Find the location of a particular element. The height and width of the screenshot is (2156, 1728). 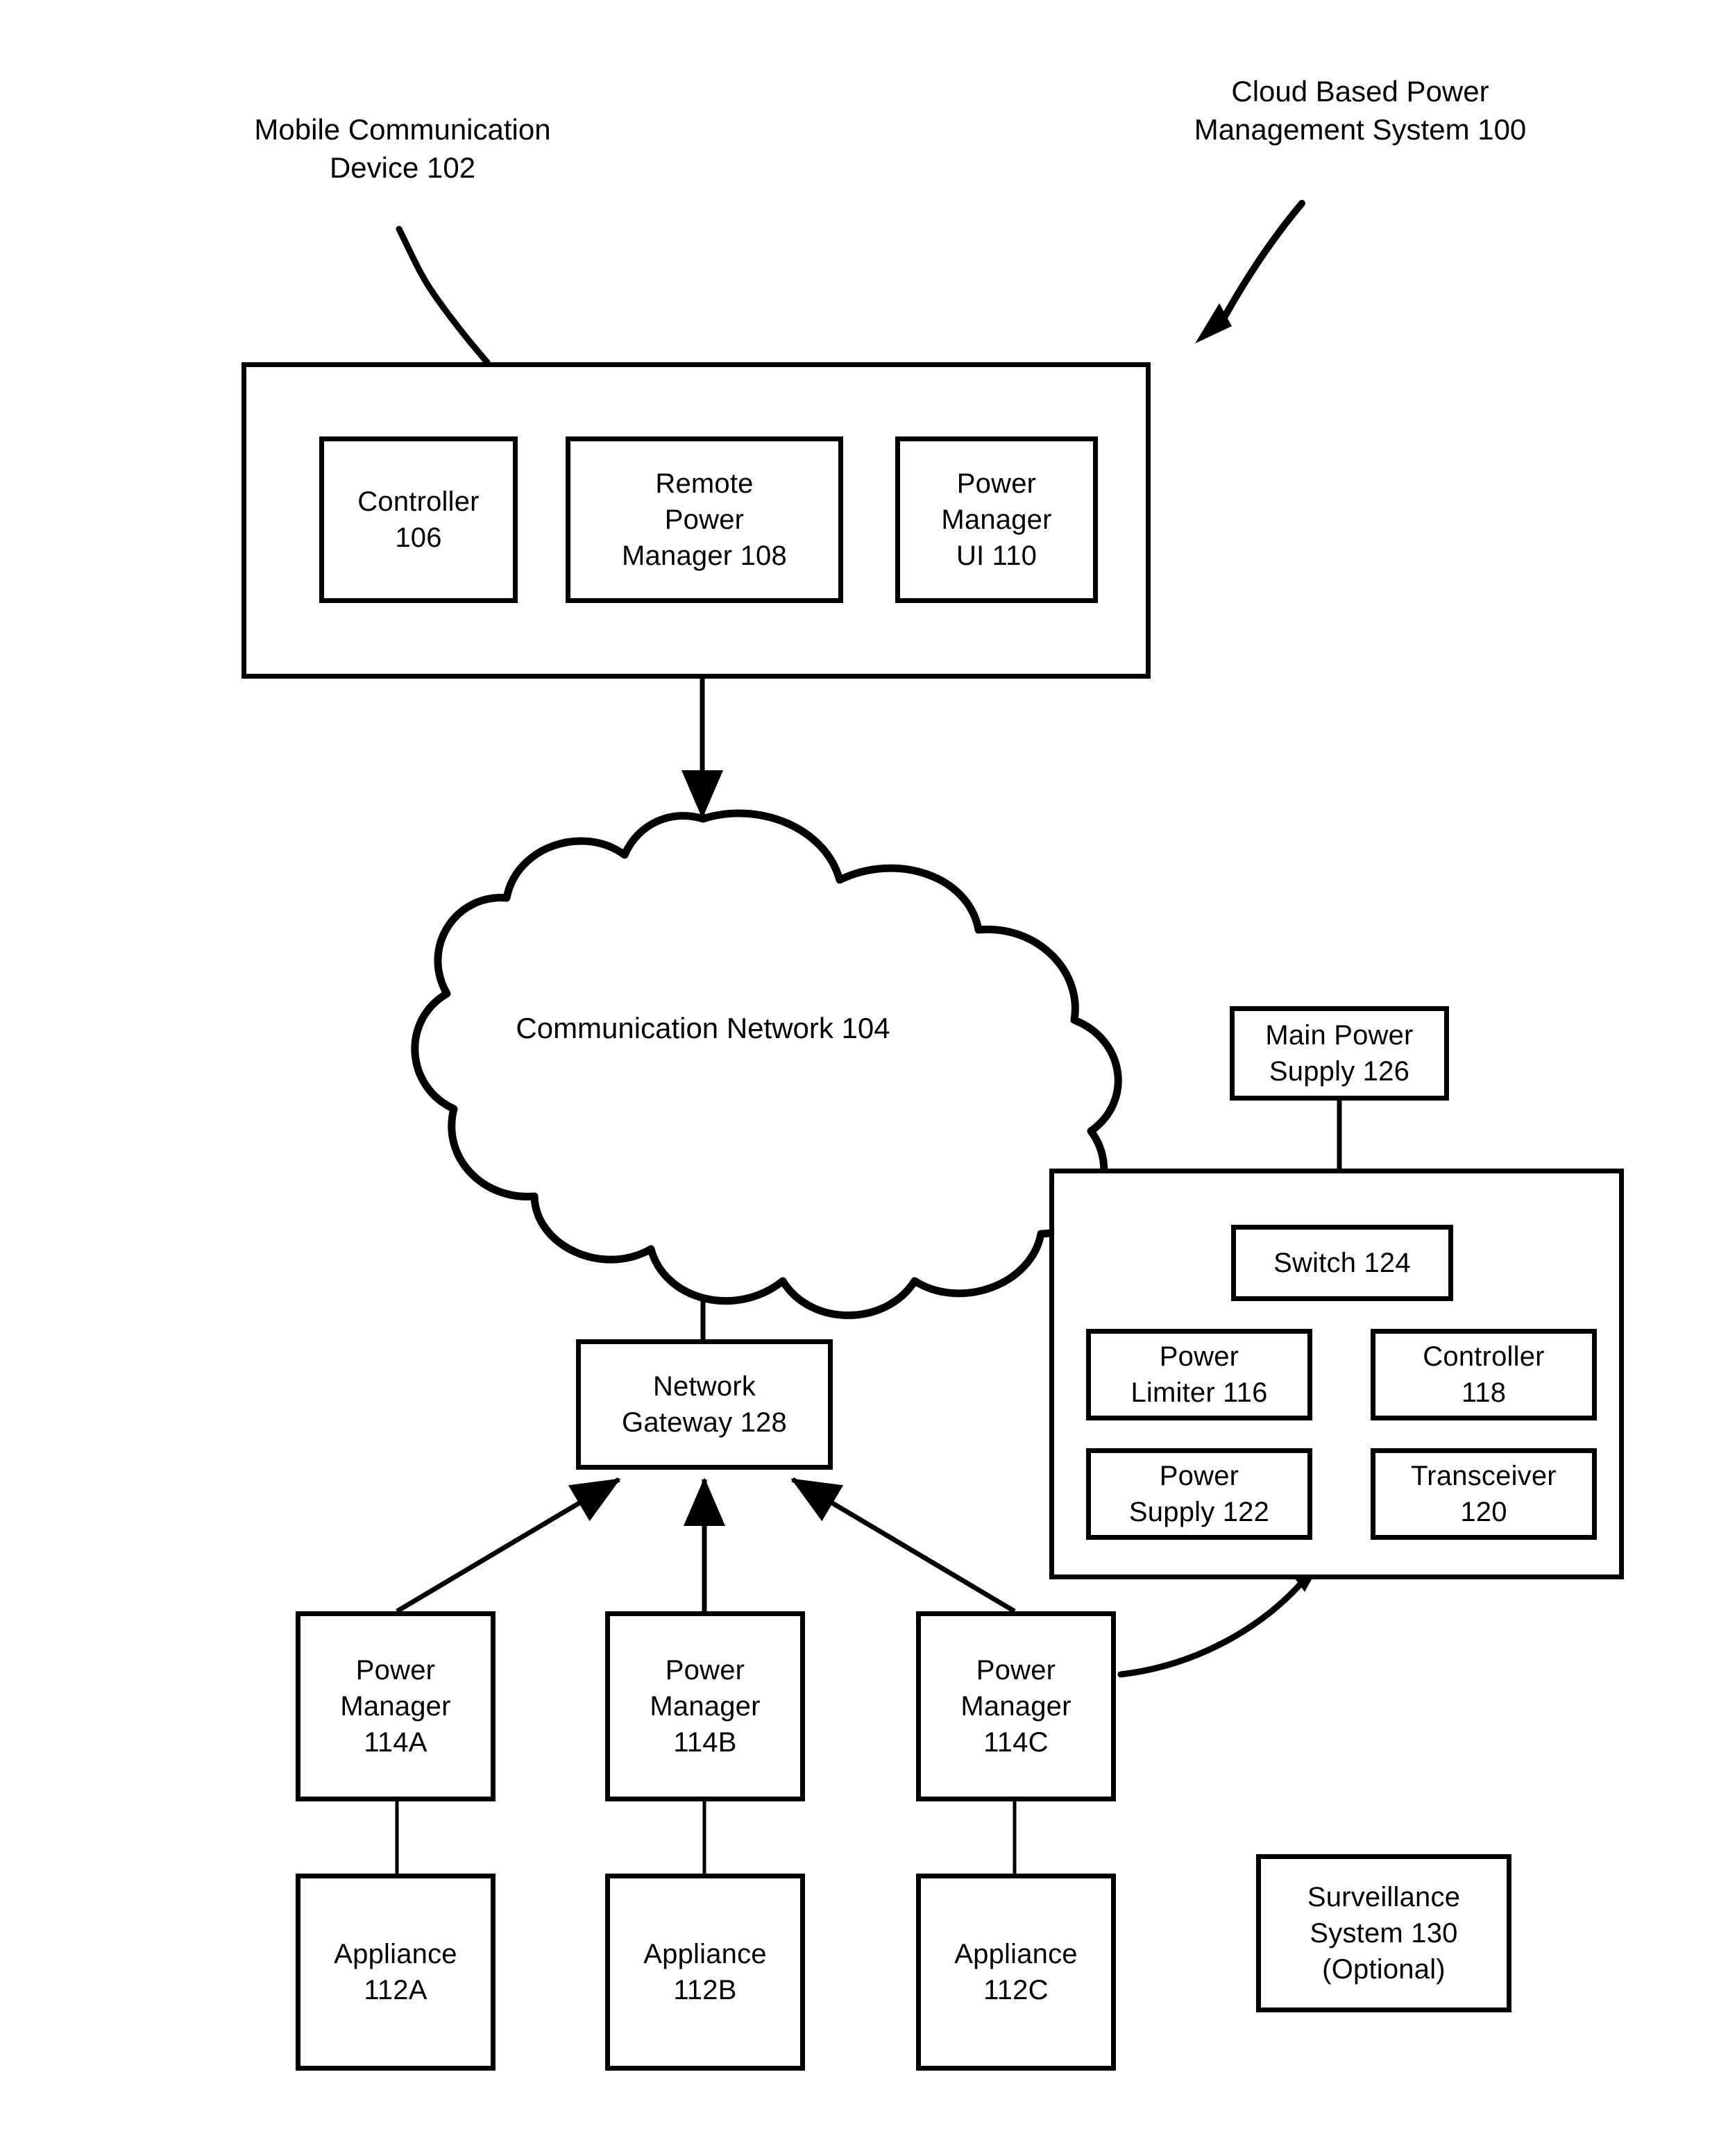

communication-network-cloud is located at coordinates (767, 1064).